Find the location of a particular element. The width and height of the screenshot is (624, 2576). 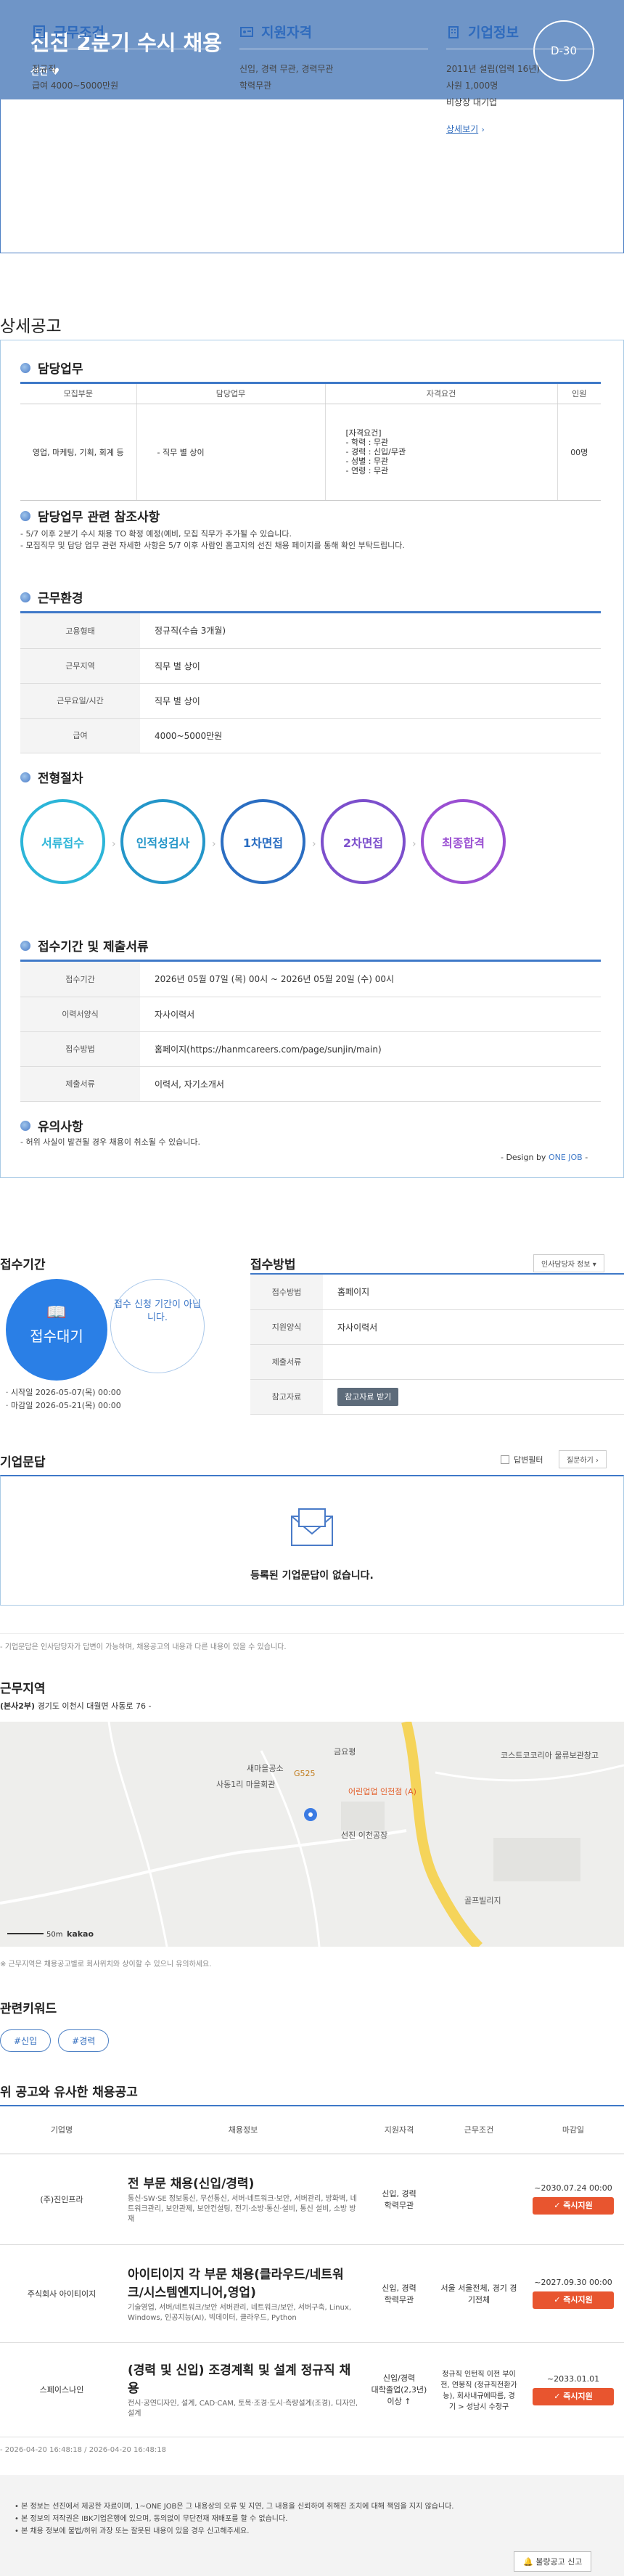

reception-heading: 접수기간 및 제출서류 is located at coordinates (84, 945).